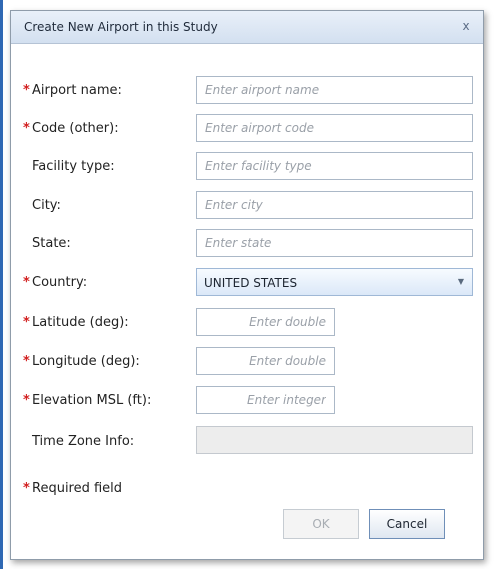 This screenshot has width=494, height=569. I want to click on airport-name-input, so click(334, 90).